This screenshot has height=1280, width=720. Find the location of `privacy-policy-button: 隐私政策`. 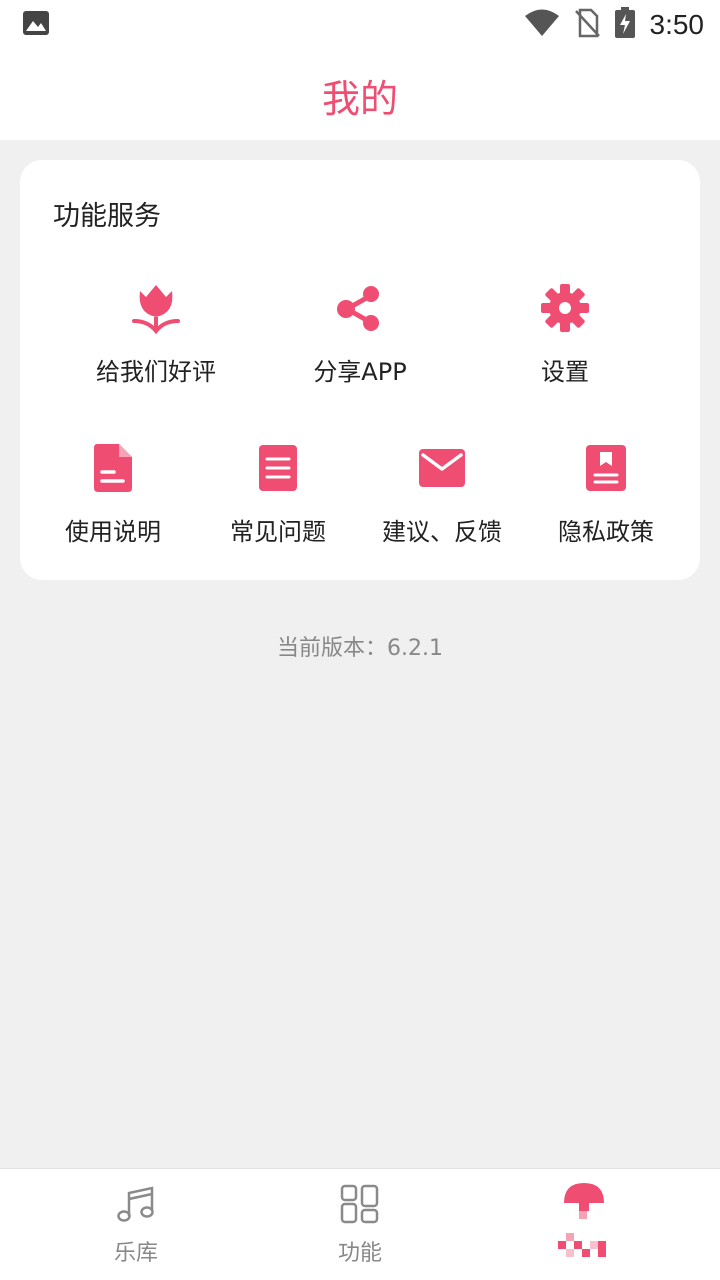

privacy-policy-button: 隐私政策 is located at coordinates (606, 492).